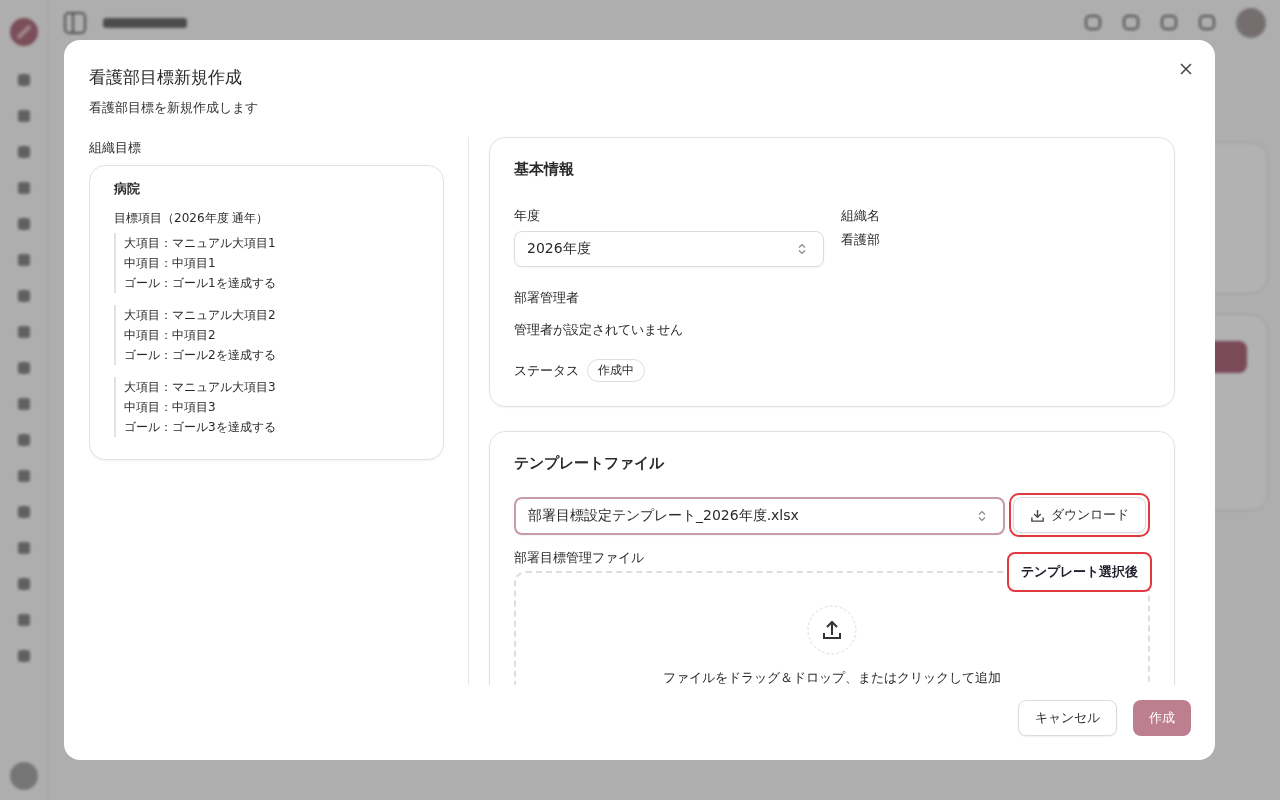  What do you see at coordinates (200, 387) in the screenshot?
I see `goal-line: 大項目：マニュアル大項目3` at bounding box center [200, 387].